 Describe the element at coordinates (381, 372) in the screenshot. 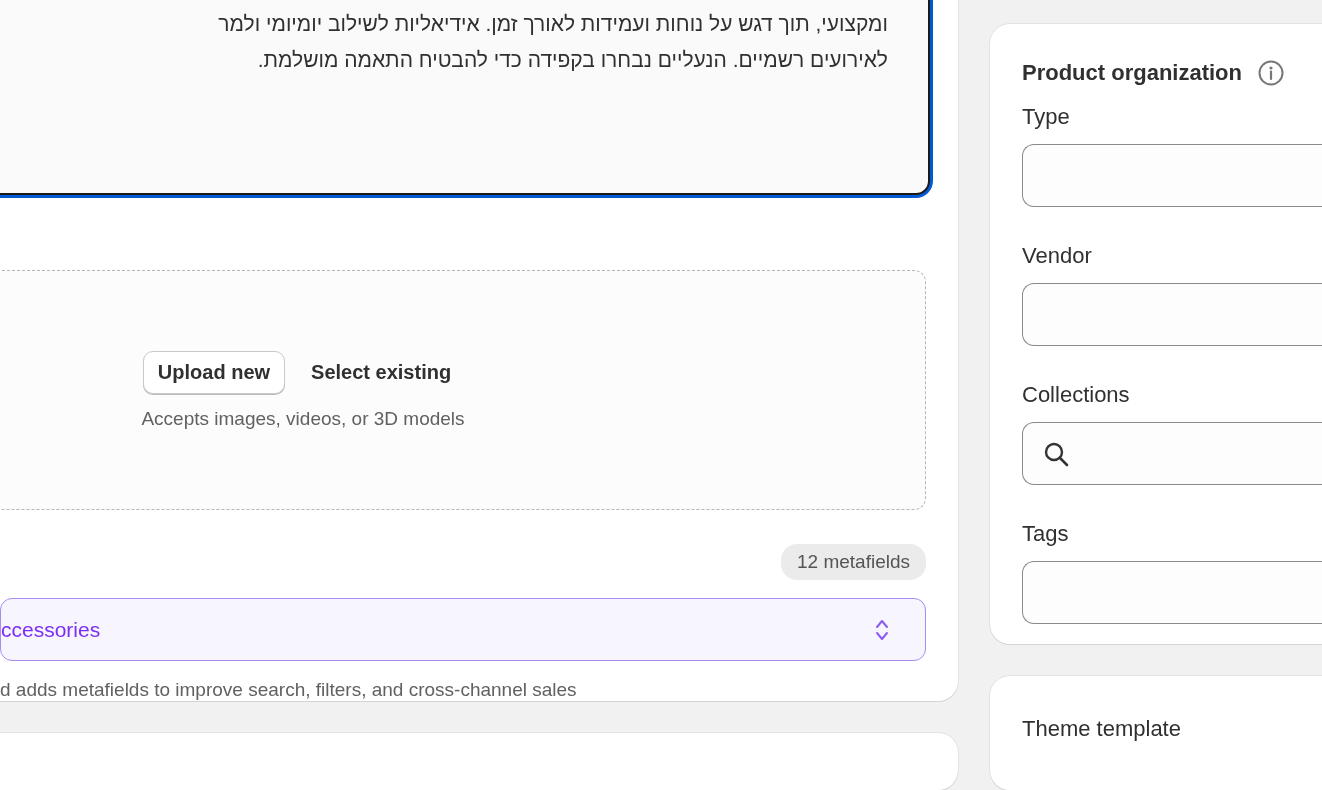

I see `select-link-button: Select existing` at that location.